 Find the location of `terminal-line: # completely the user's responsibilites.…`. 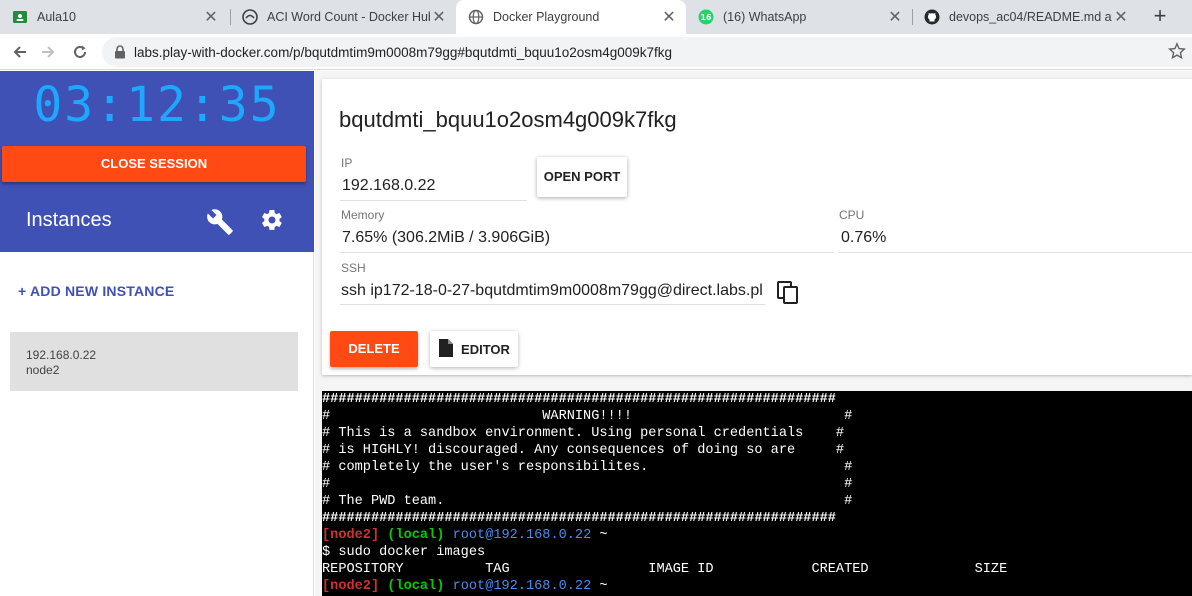

terminal-line: # completely the user's responsibilites.… is located at coordinates (587, 467).